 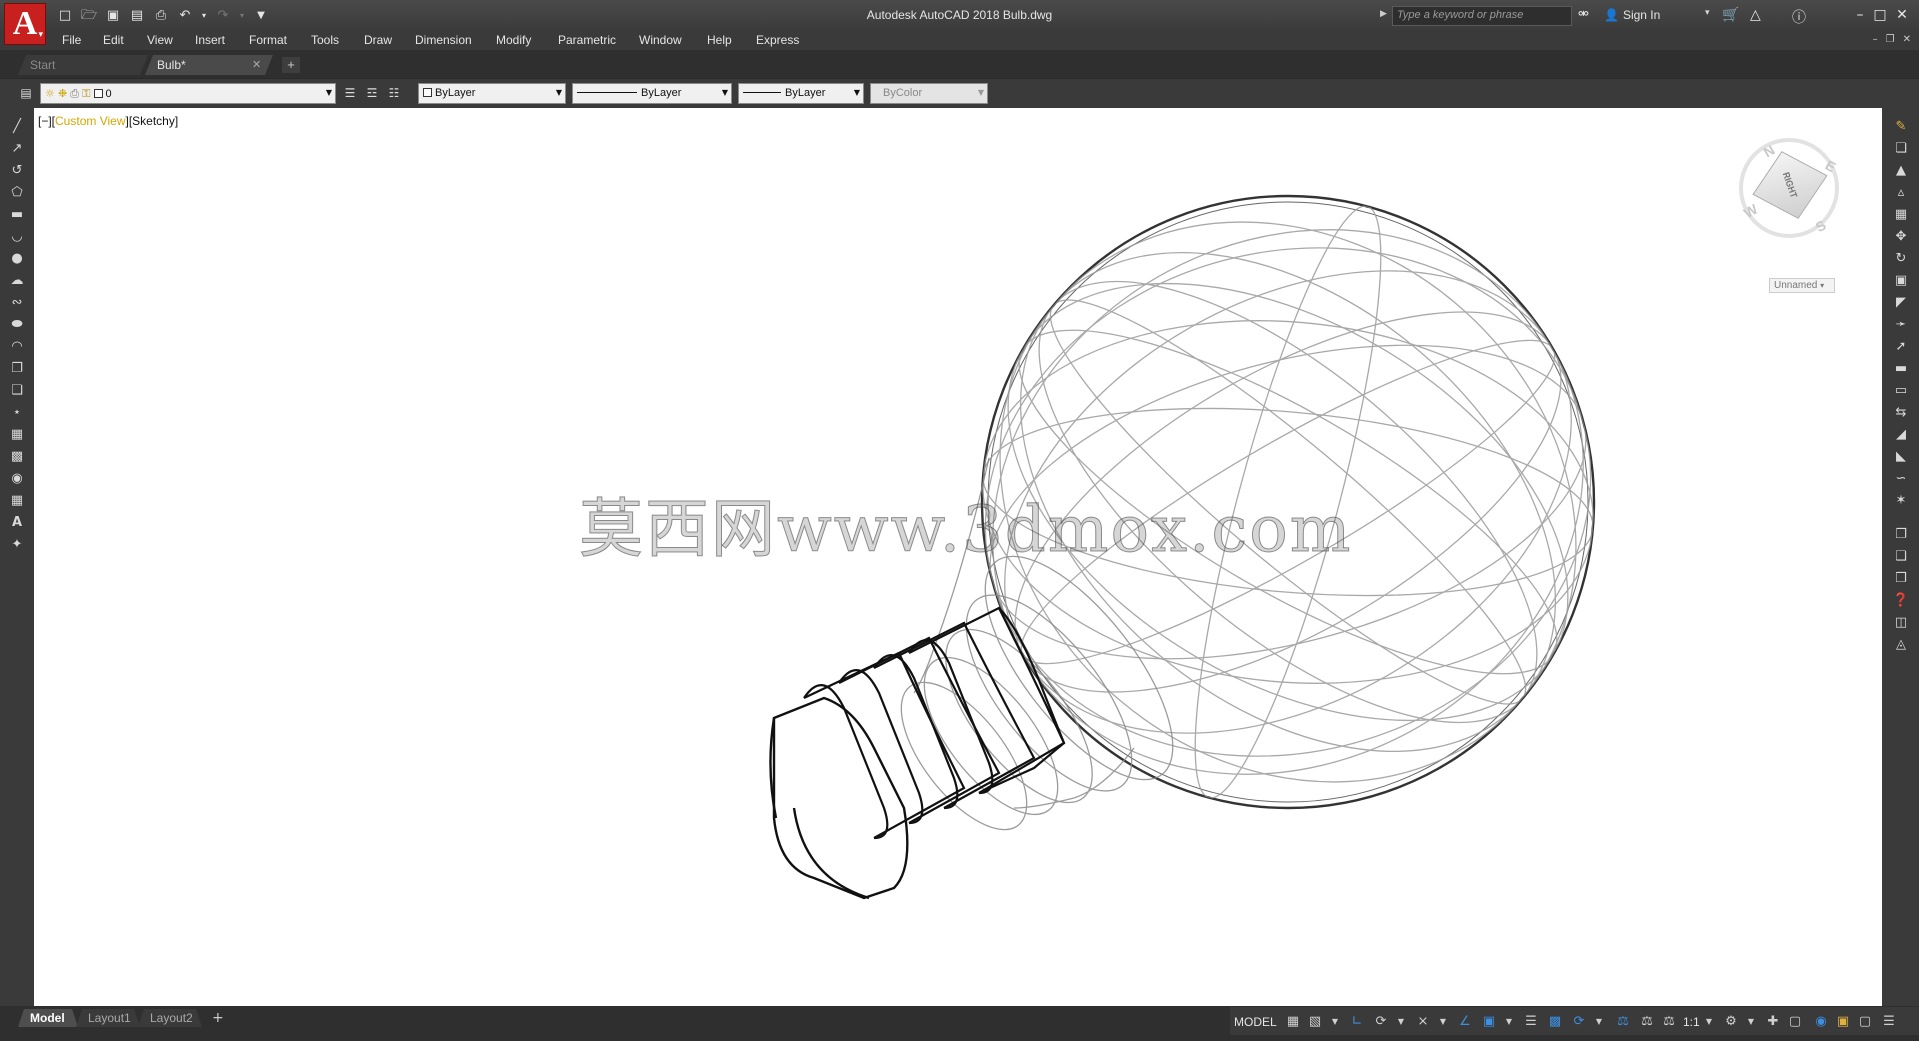 What do you see at coordinates (1875, 39) in the screenshot?
I see `drawing-minimize-icon: –` at bounding box center [1875, 39].